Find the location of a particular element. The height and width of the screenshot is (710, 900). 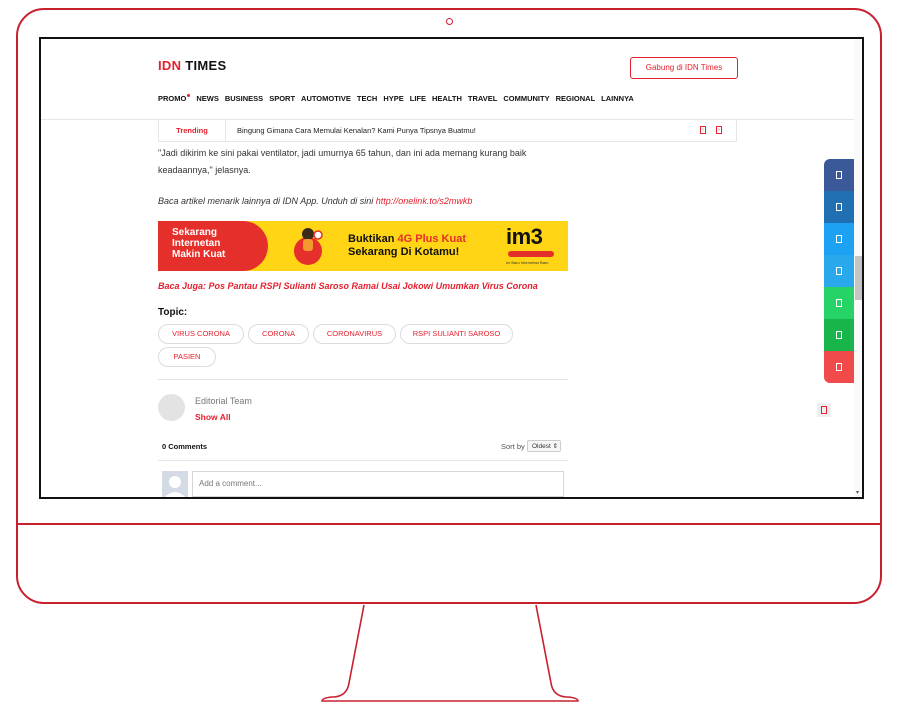

nav-item-tech: TECH is located at coordinates (367, 98).